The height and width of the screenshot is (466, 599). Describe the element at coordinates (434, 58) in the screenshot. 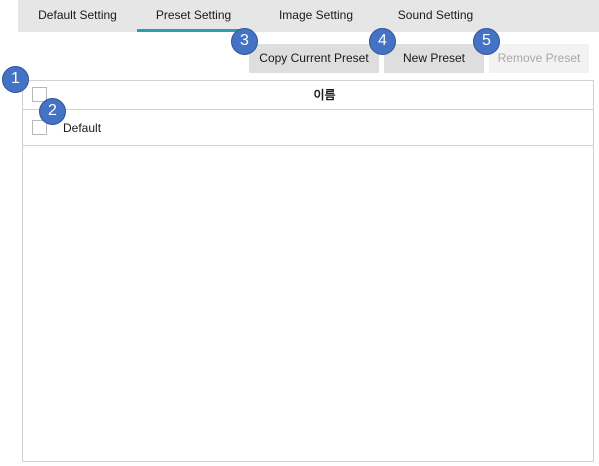

I see `new-preset-button: New Preset` at that location.